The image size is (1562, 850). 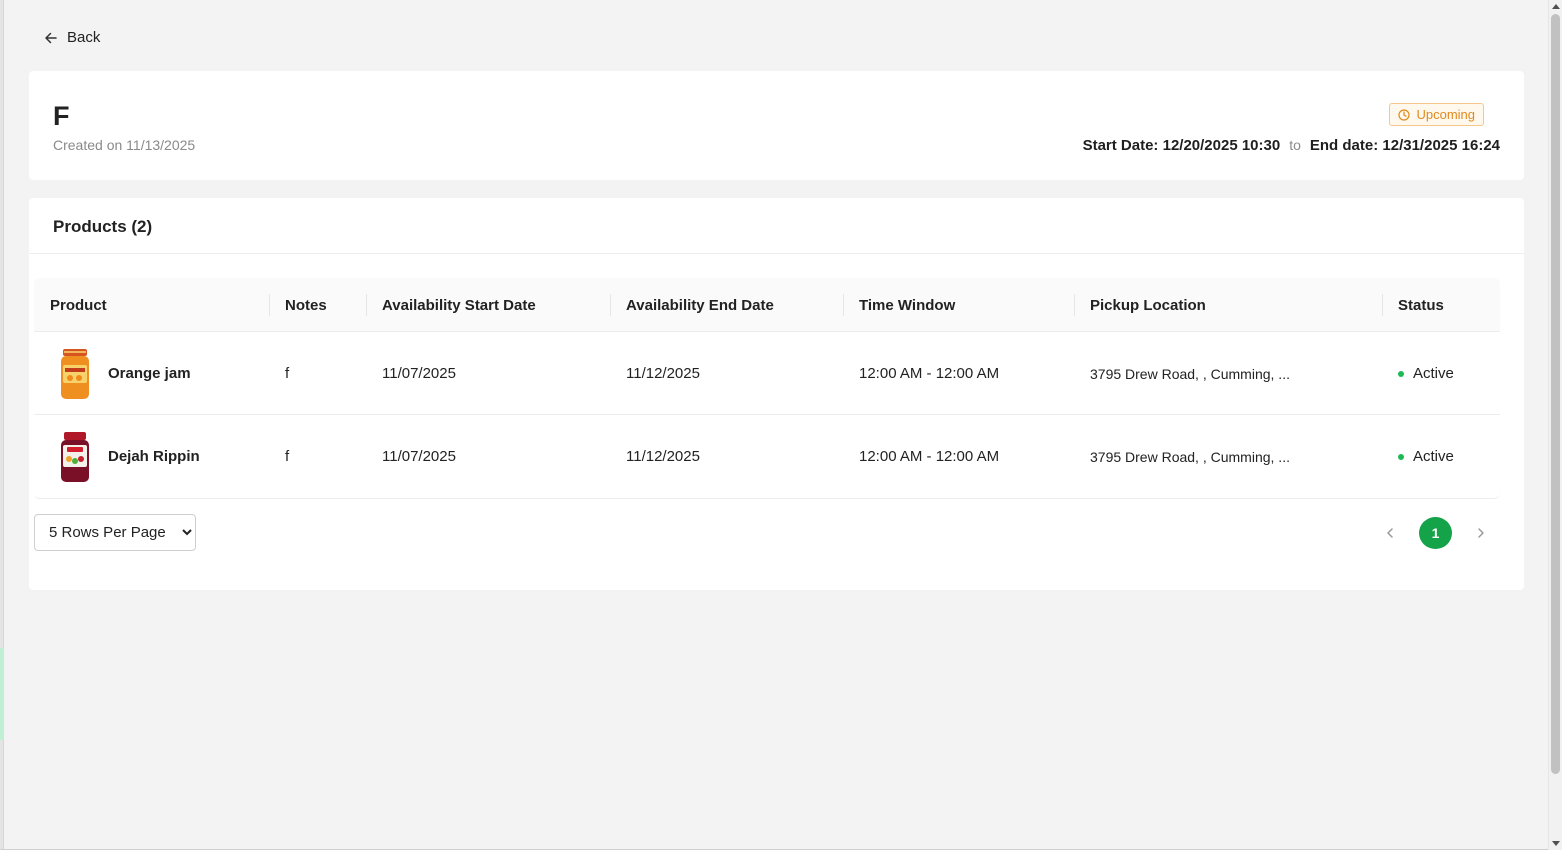 I want to click on rows-per-page-select: 5 Rows Per Page, so click(x=115, y=532).